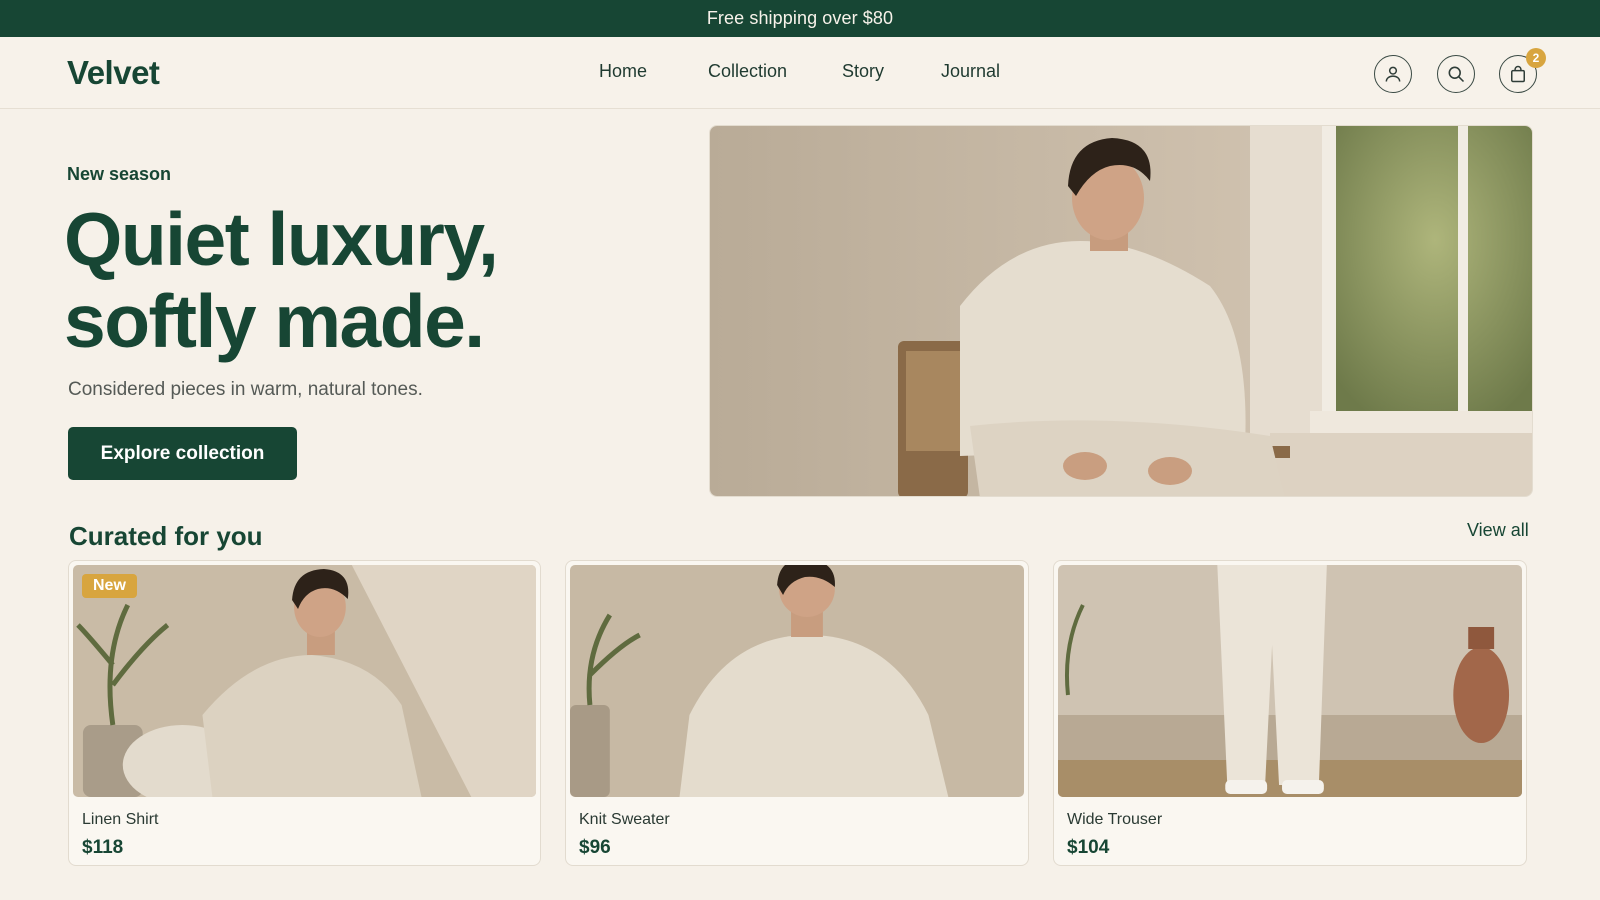  What do you see at coordinates (304, 681) in the screenshot?
I see `product-image-linen-shirt` at bounding box center [304, 681].